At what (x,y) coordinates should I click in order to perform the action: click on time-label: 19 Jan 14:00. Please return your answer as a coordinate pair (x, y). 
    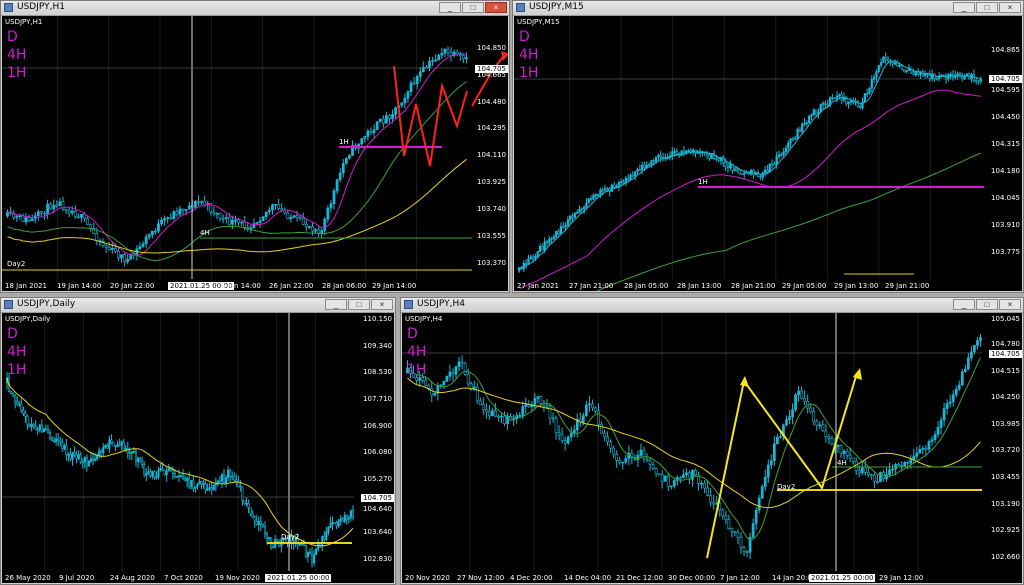
    Looking at the image, I should click on (79, 286).